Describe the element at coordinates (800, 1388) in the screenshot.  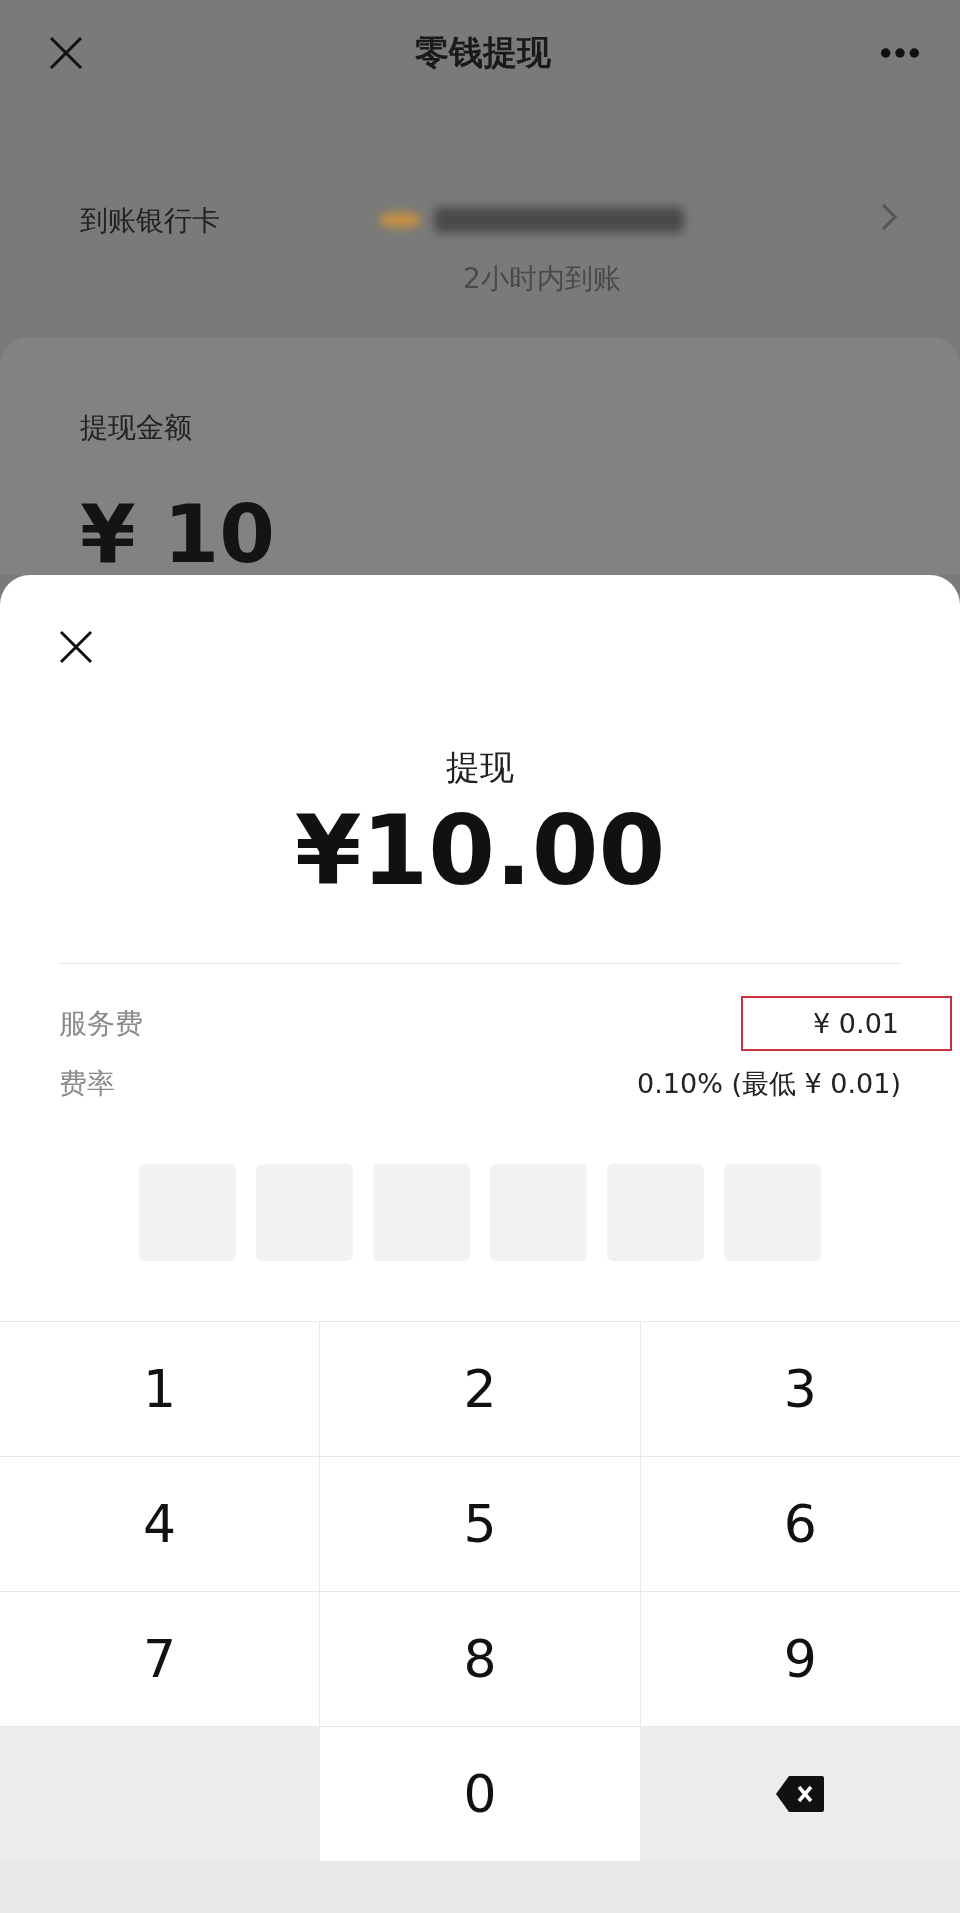
I see `digit-key: 3` at that location.